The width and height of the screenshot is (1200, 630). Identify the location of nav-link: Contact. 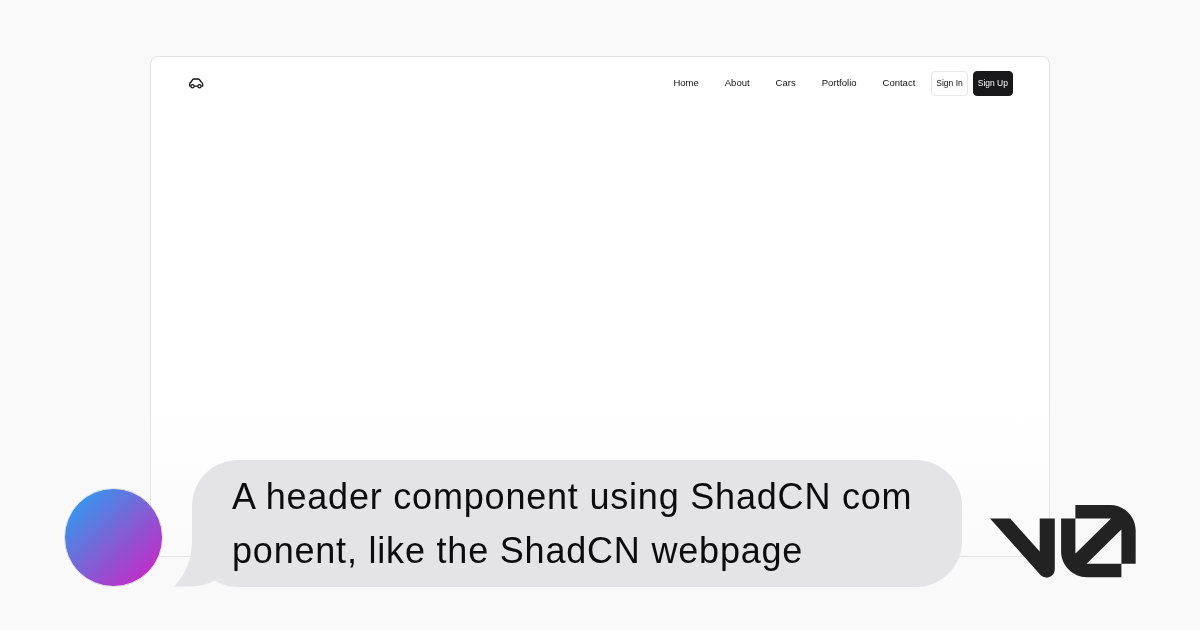
(899, 83).